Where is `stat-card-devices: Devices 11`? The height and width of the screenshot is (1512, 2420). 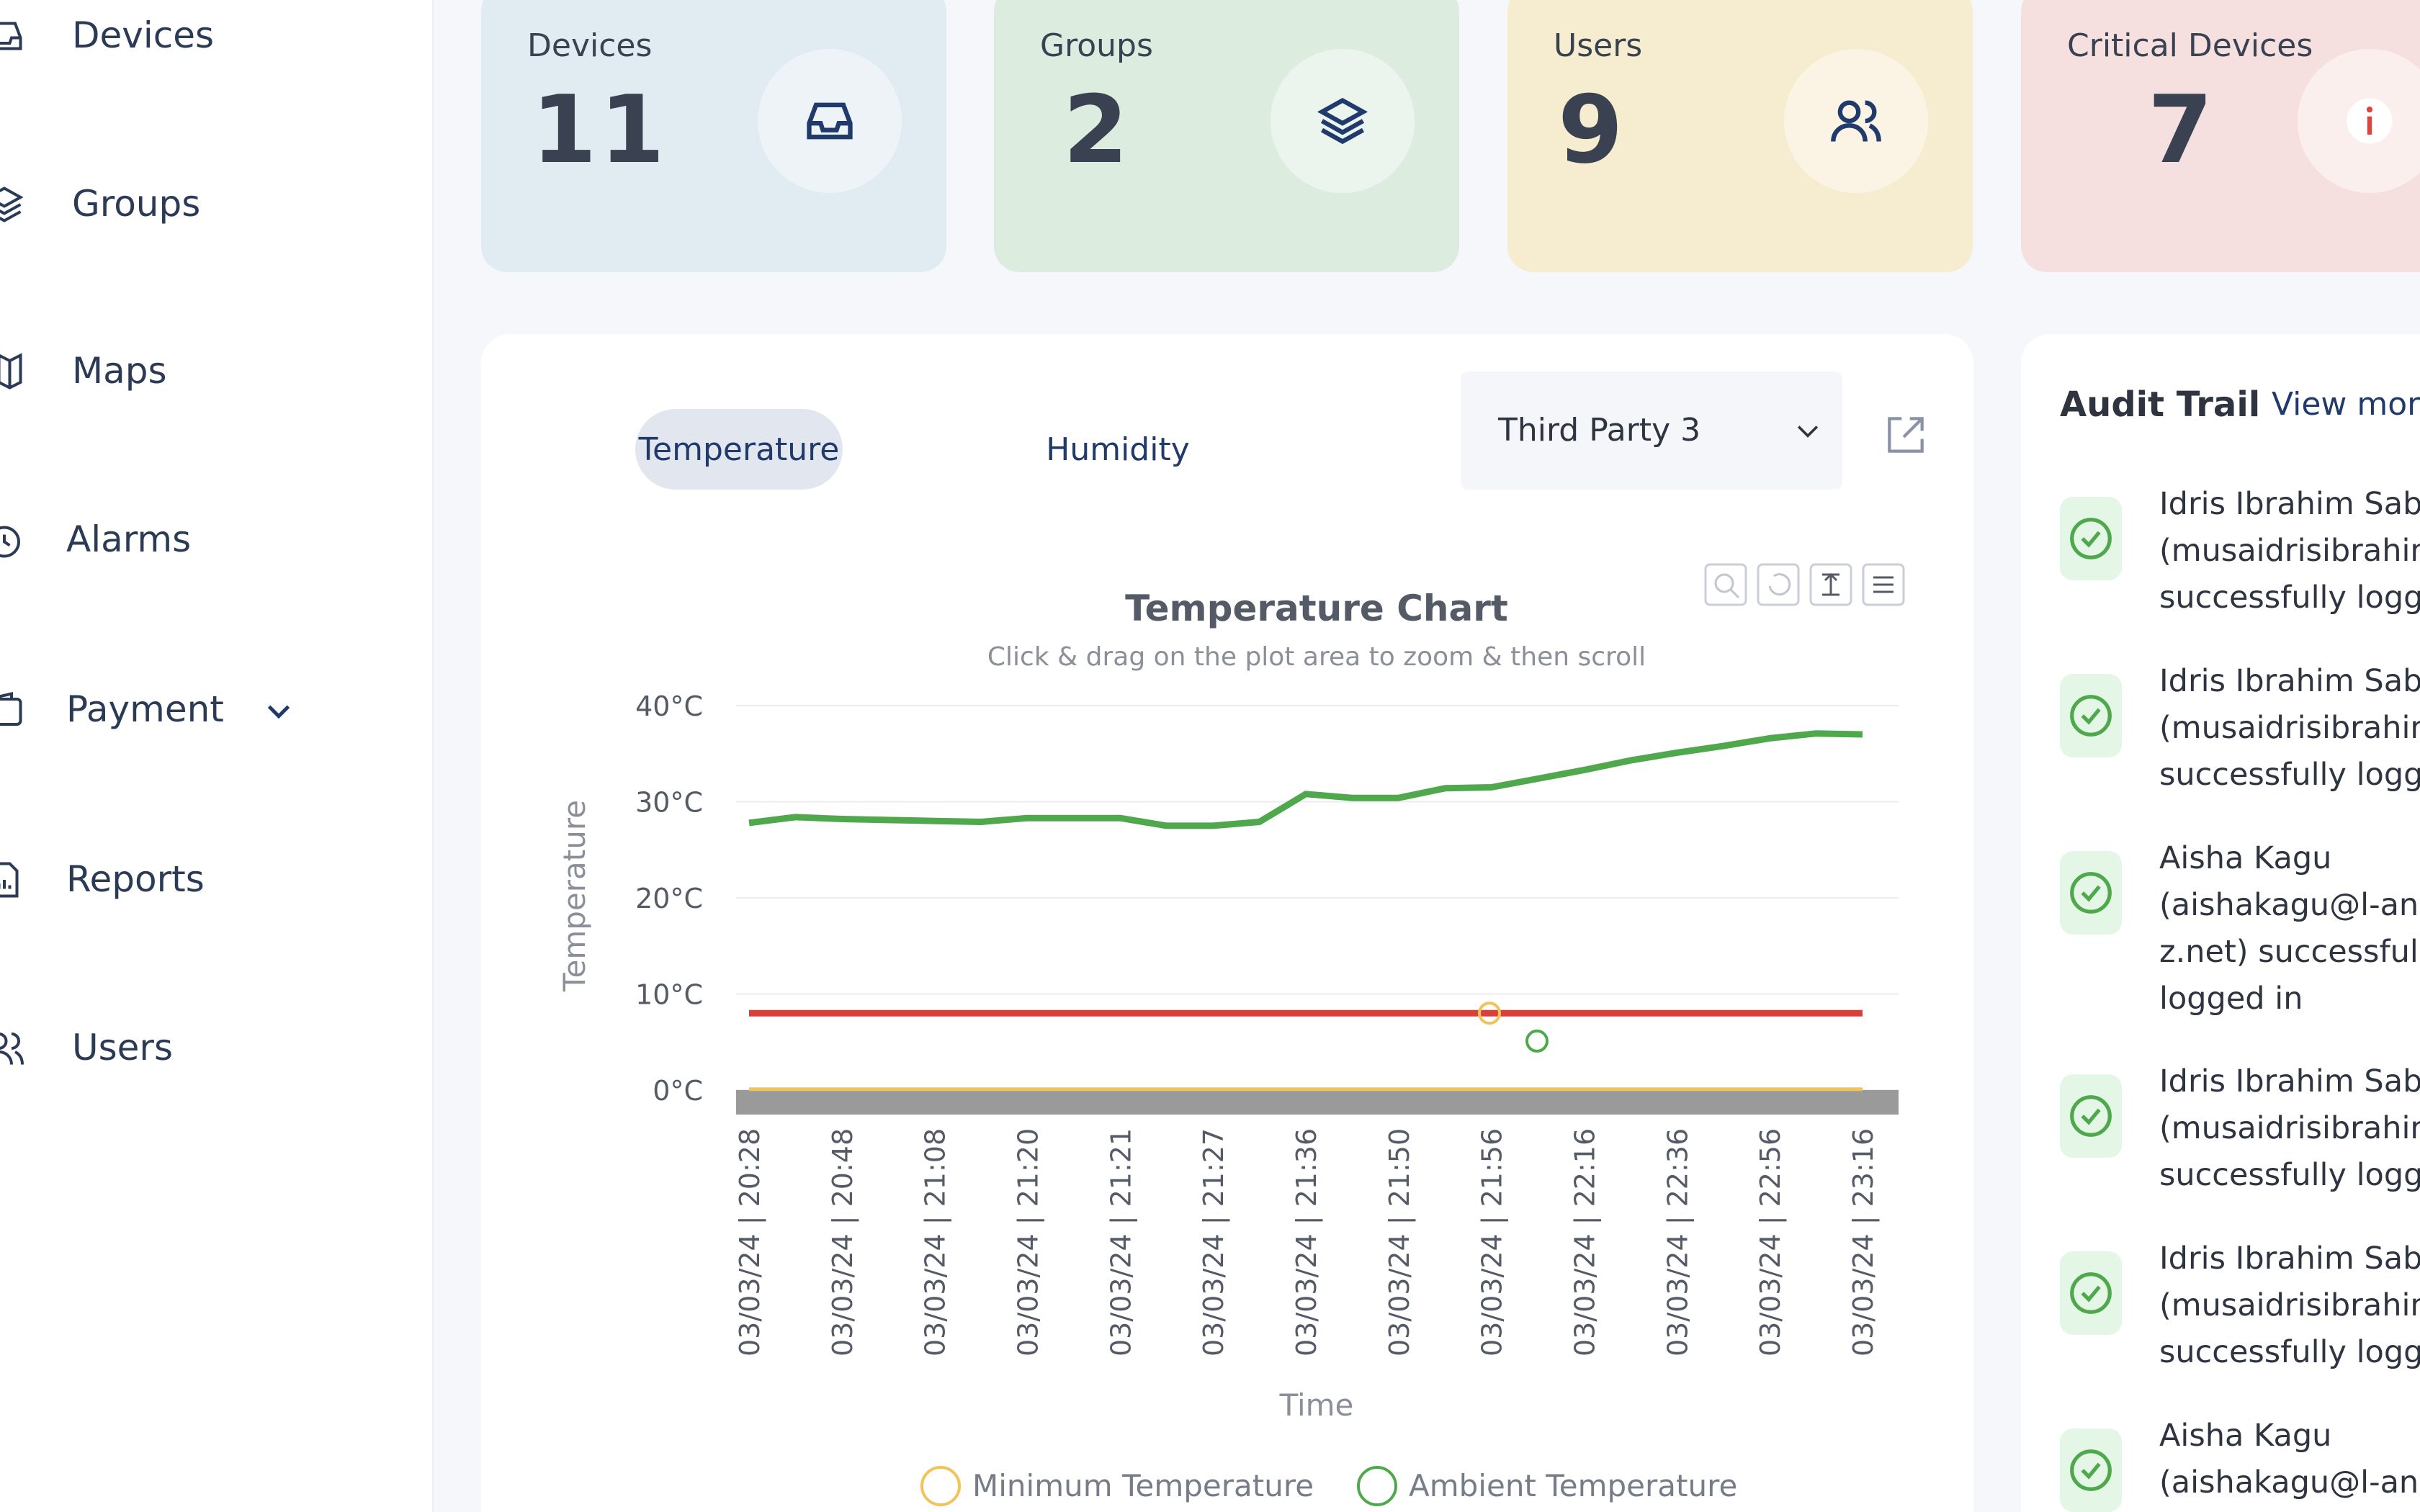
stat-card-devices: Devices 11 is located at coordinates (713, 136).